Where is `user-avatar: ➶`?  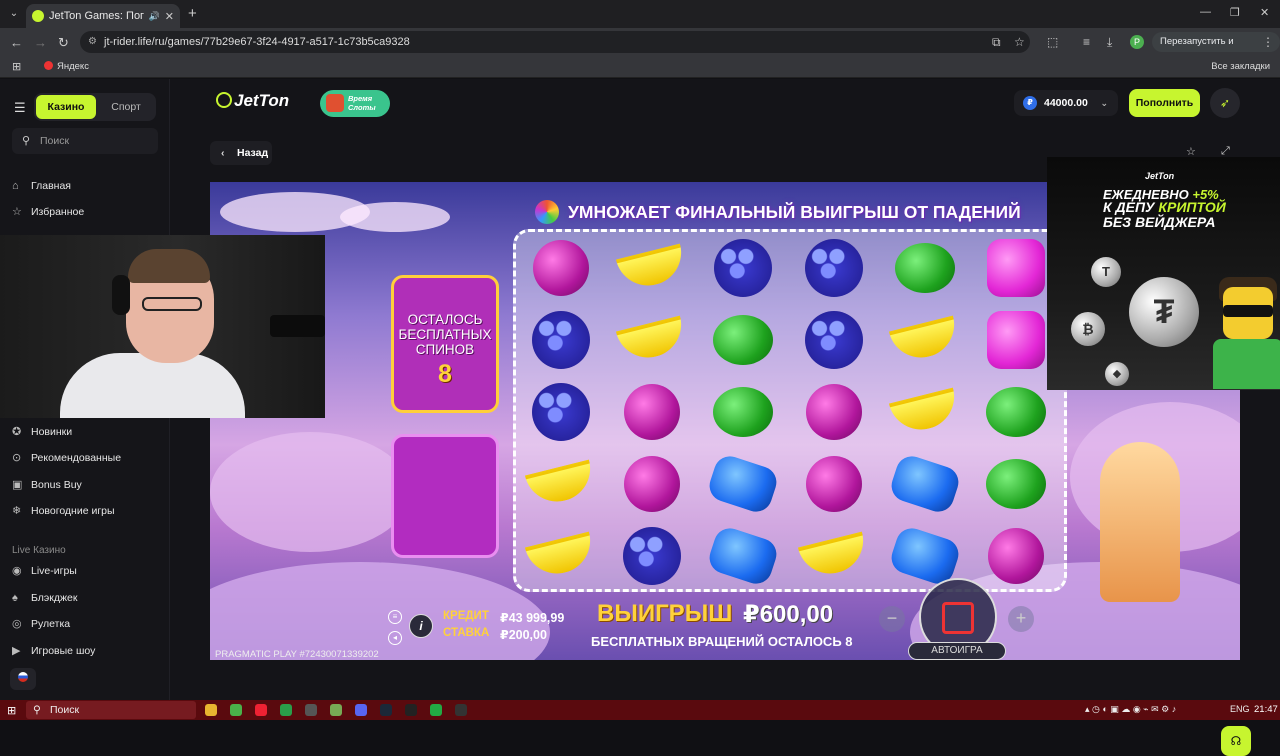
user-avatar: ➶ is located at coordinates (1225, 103).